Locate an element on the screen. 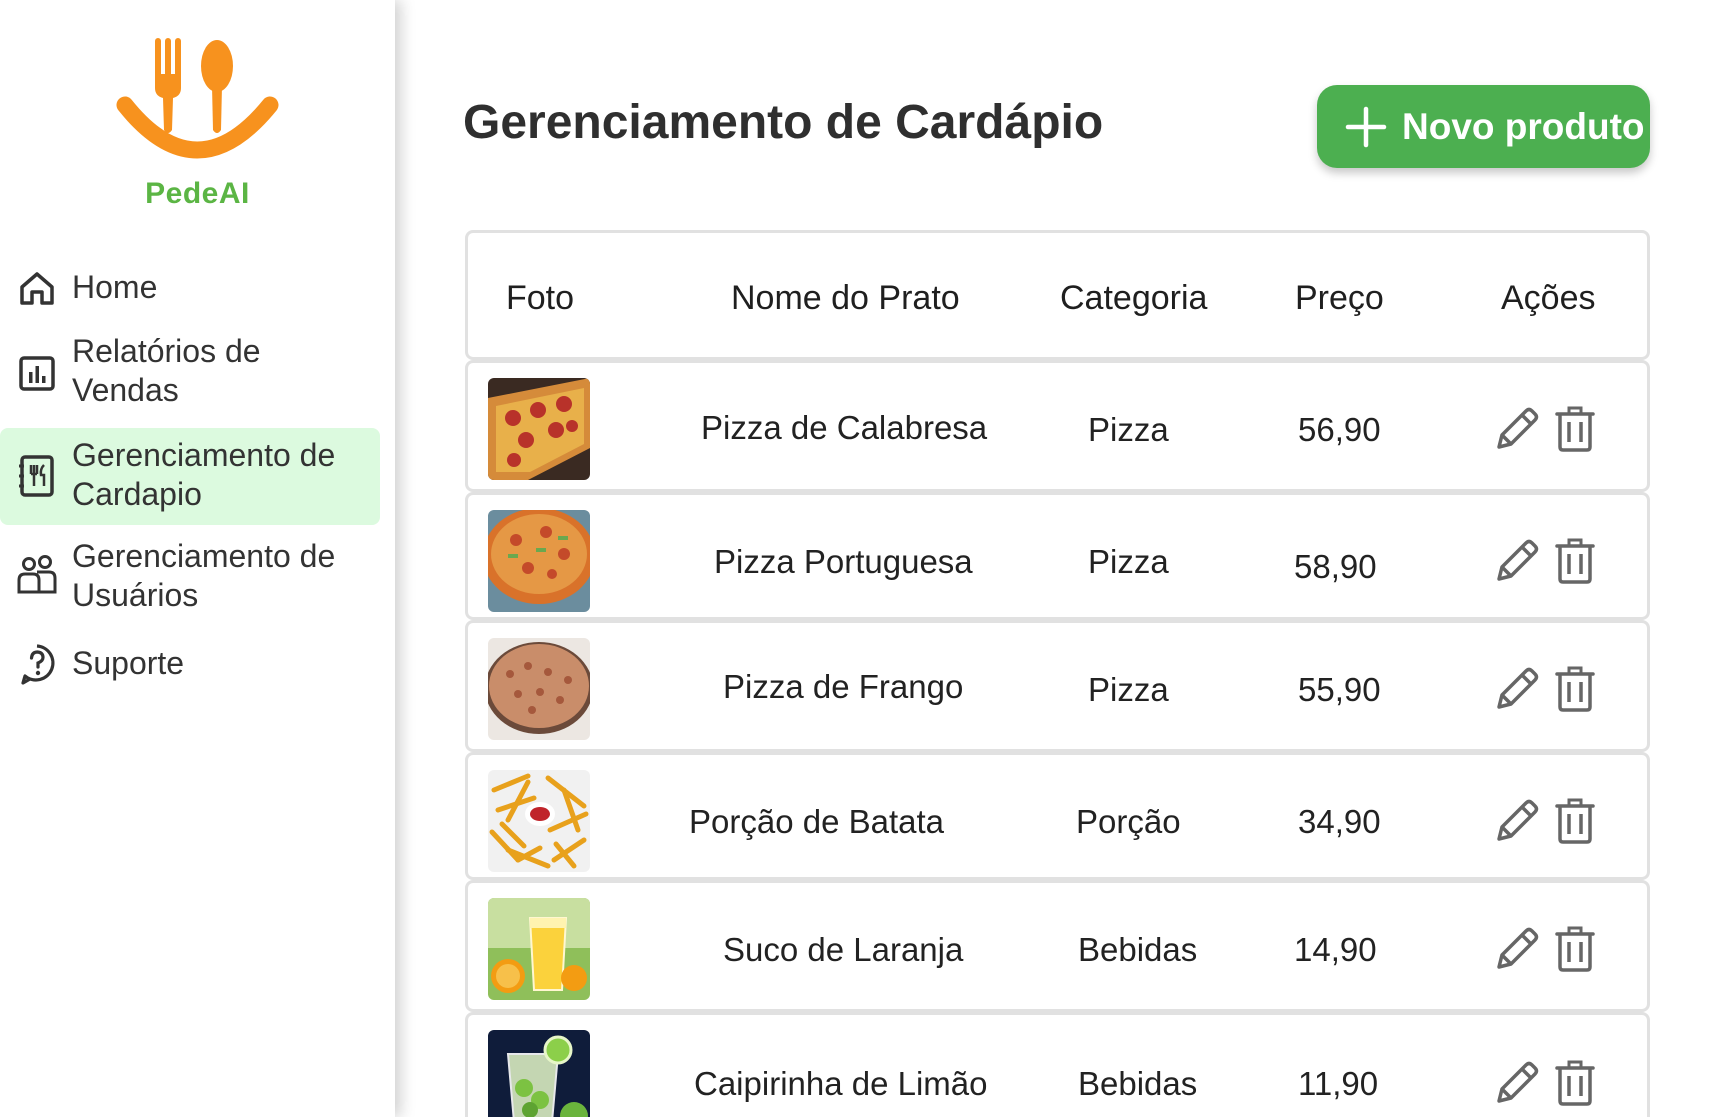 The width and height of the screenshot is (1728, 1117). column-header-foto: Foto is located at coordinates (540, 298).